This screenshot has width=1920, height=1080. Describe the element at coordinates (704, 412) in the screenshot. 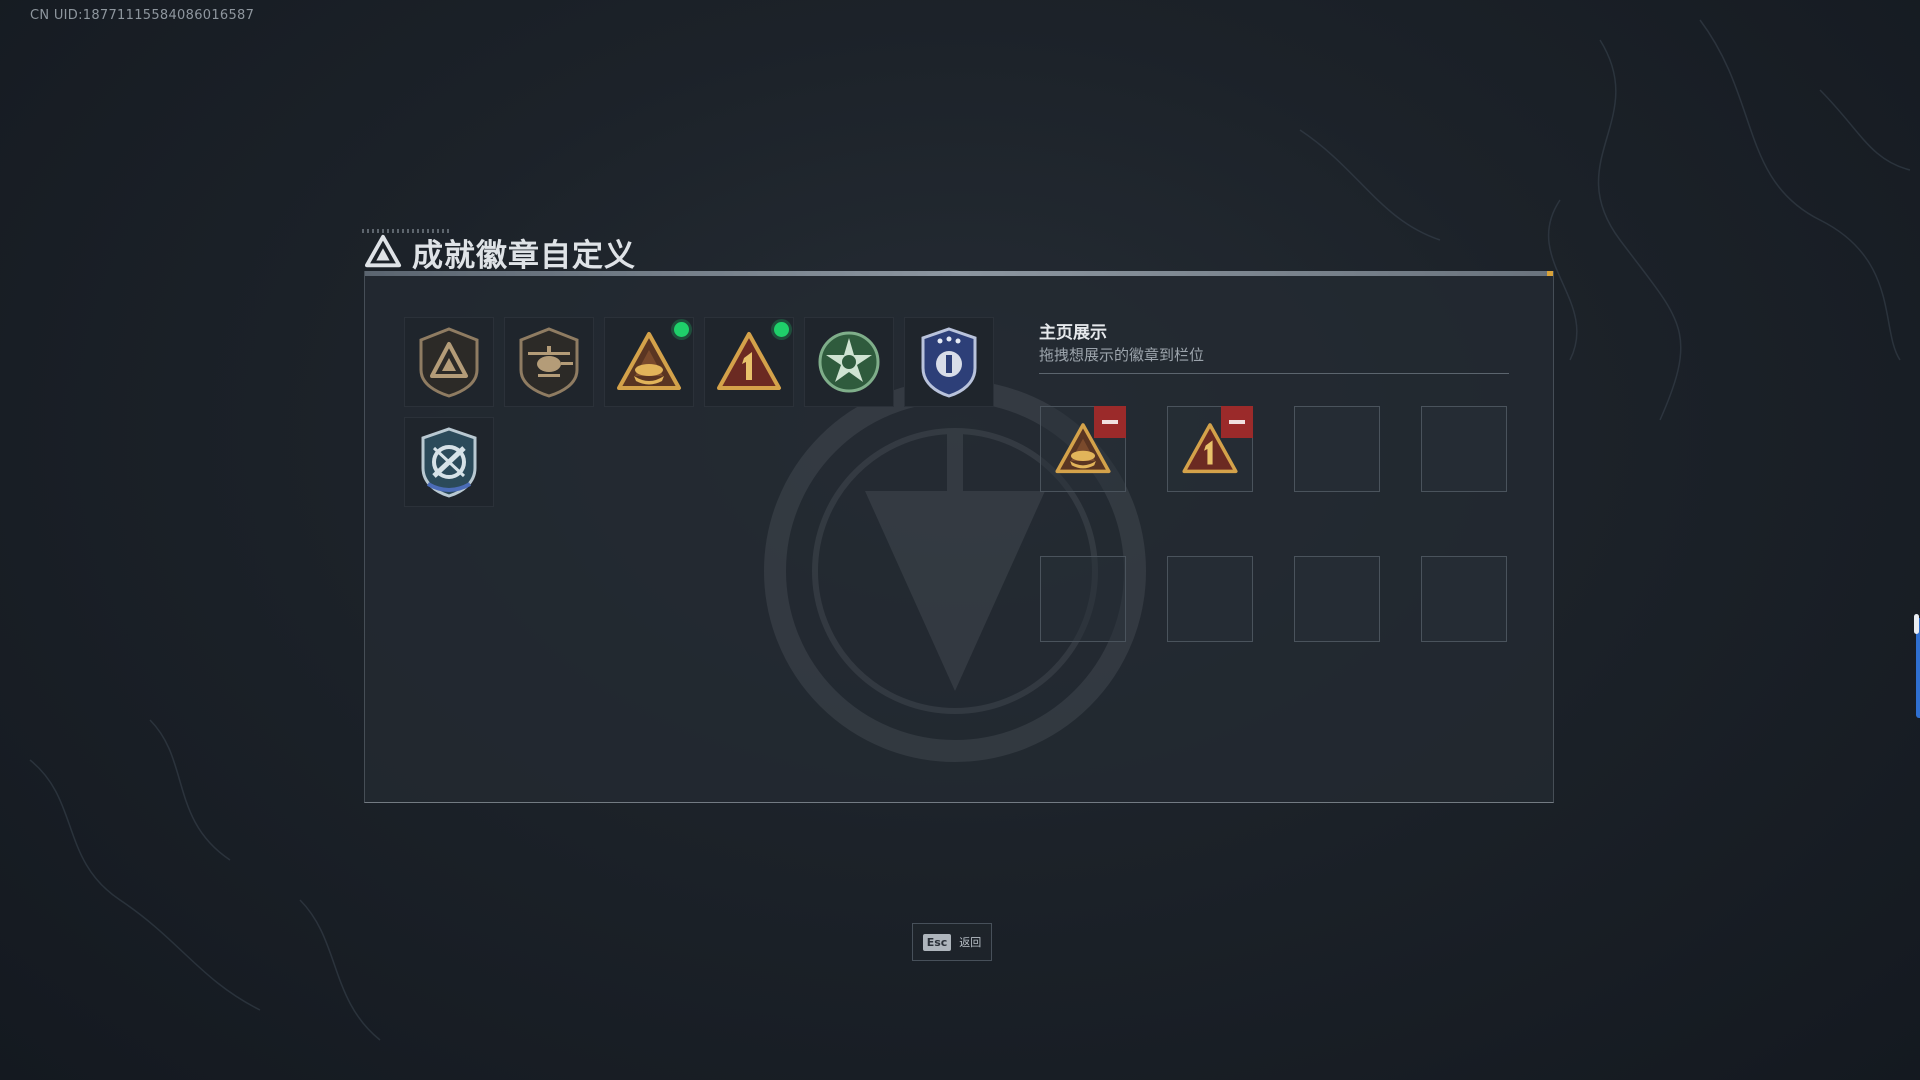

I see `badge-collection-grid` at that location.